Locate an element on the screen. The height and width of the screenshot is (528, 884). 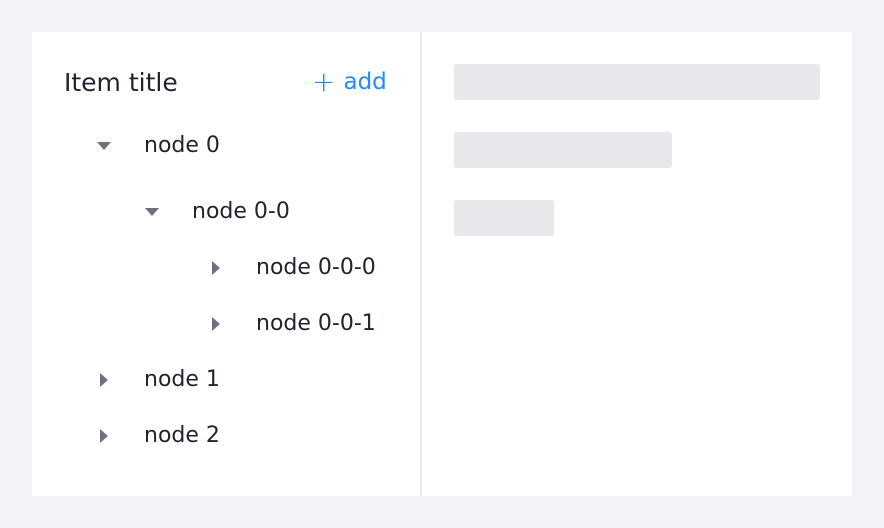
plus-icon: + is located at coordinates (324, 81).